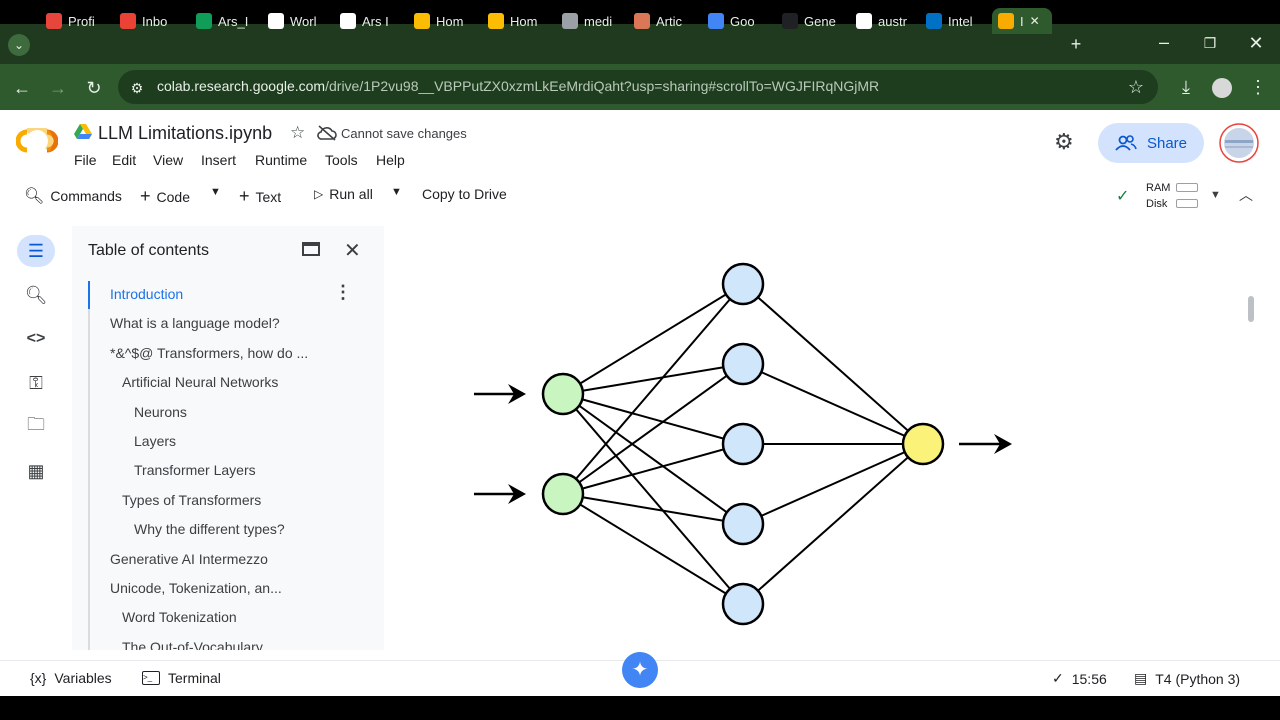 Image resolution: width=1280 pixels, height=720 pixels. What do you see at coordinates (1064, 142) in the screenshot?
I see `settings-gear-icon: ⚙` at bounding box center [1064, 142].